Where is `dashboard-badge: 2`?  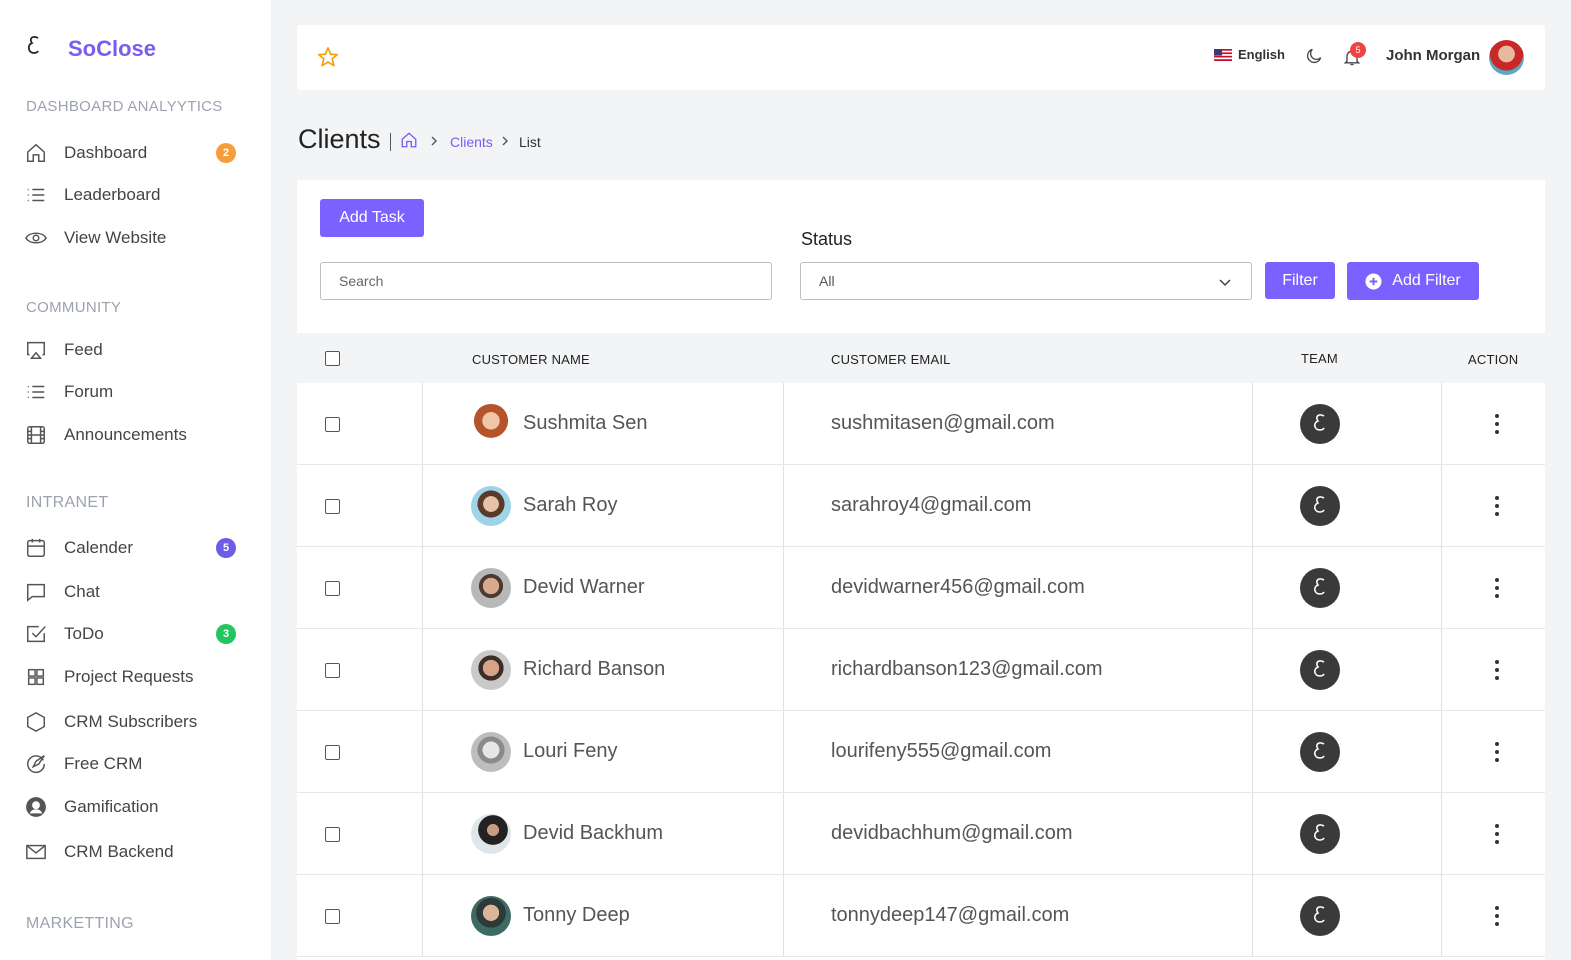 dashboard-badge: 2 is located at coordinates (226, 153).